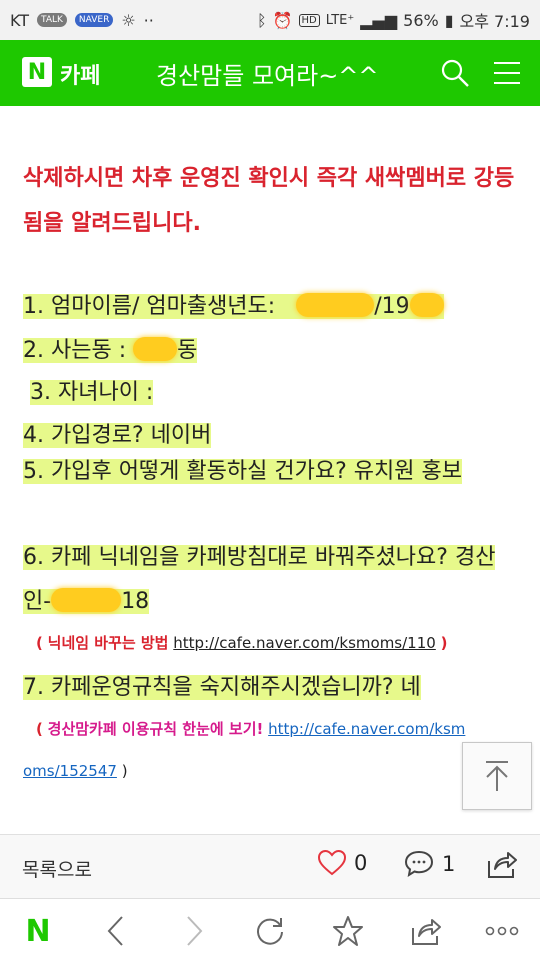 This screenshot has width=540, height=961. I want to click on back-to-list-button: 목록으로, so click(57, 868).